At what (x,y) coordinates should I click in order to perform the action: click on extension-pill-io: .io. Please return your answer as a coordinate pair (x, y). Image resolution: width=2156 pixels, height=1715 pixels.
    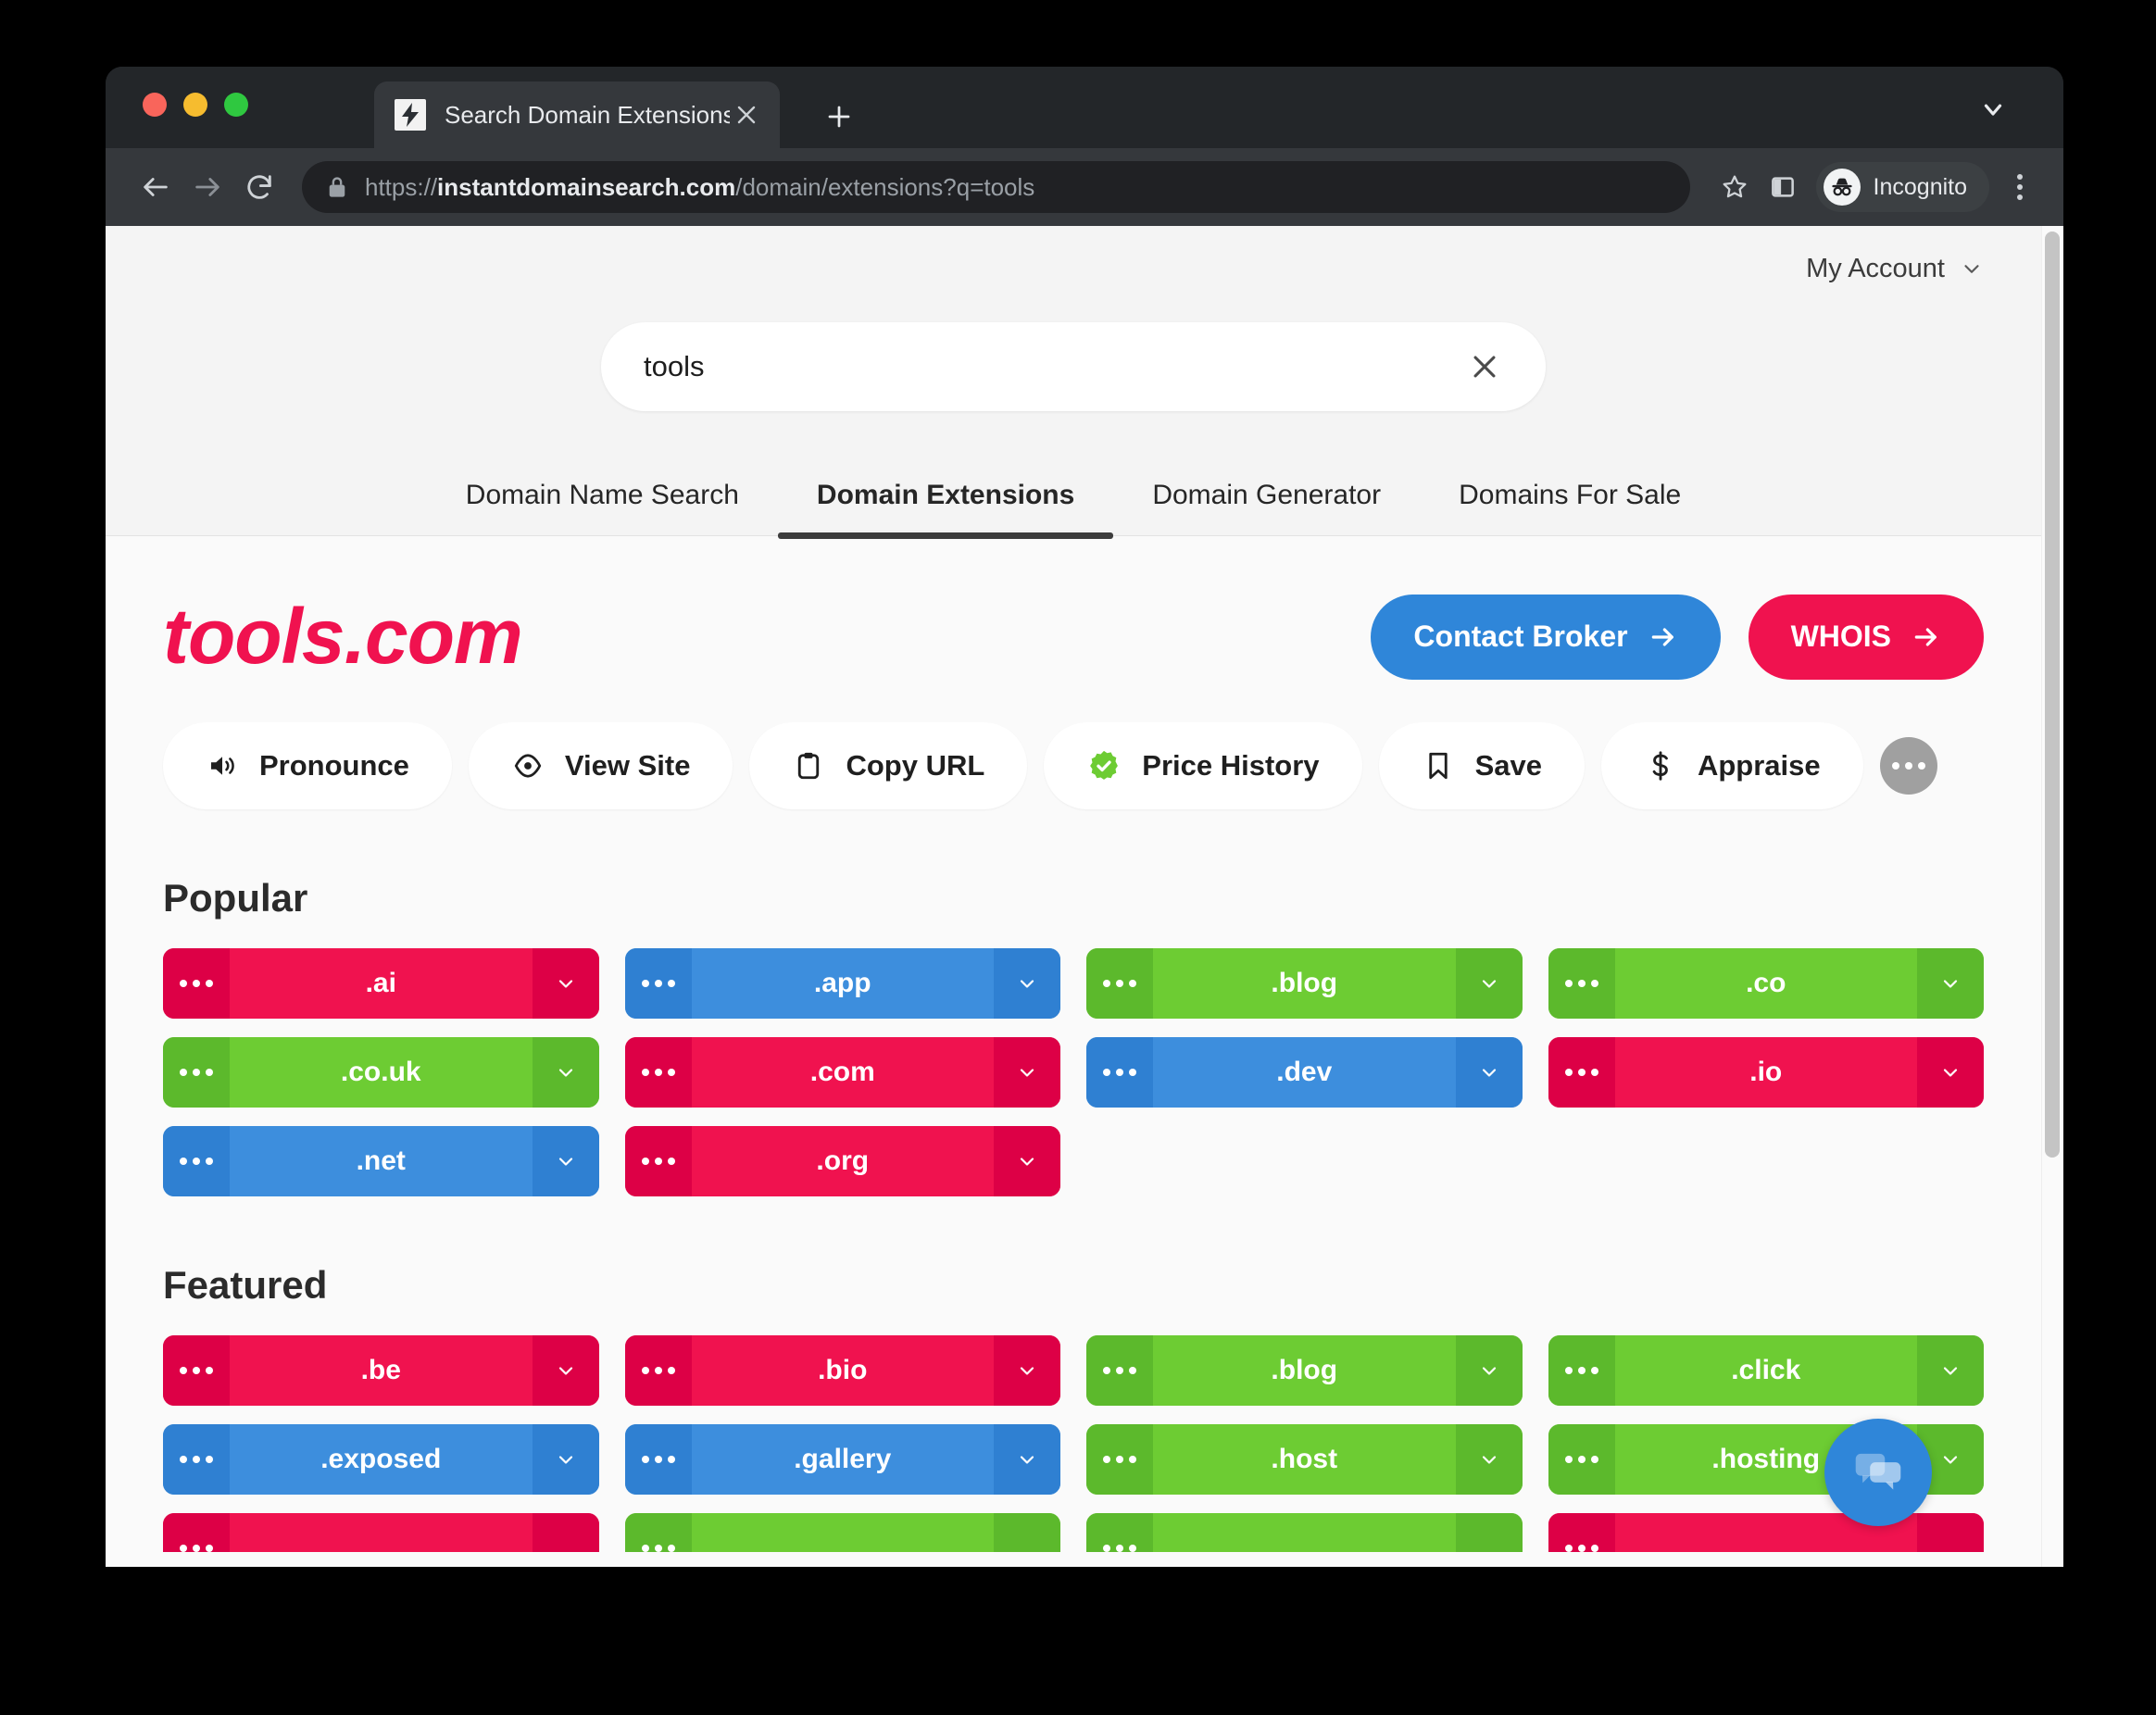
    Looking at the image, I should click on (1766, 1072).